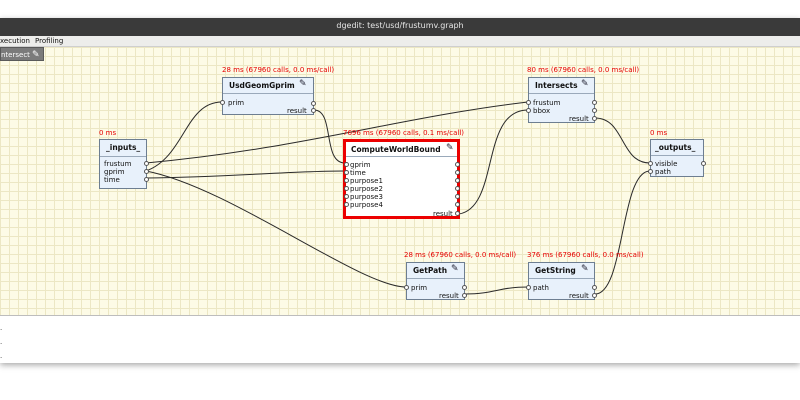  Describe the element at coordinates (528, 110) in the screenshot. I see `input-port-bbox` at that location.